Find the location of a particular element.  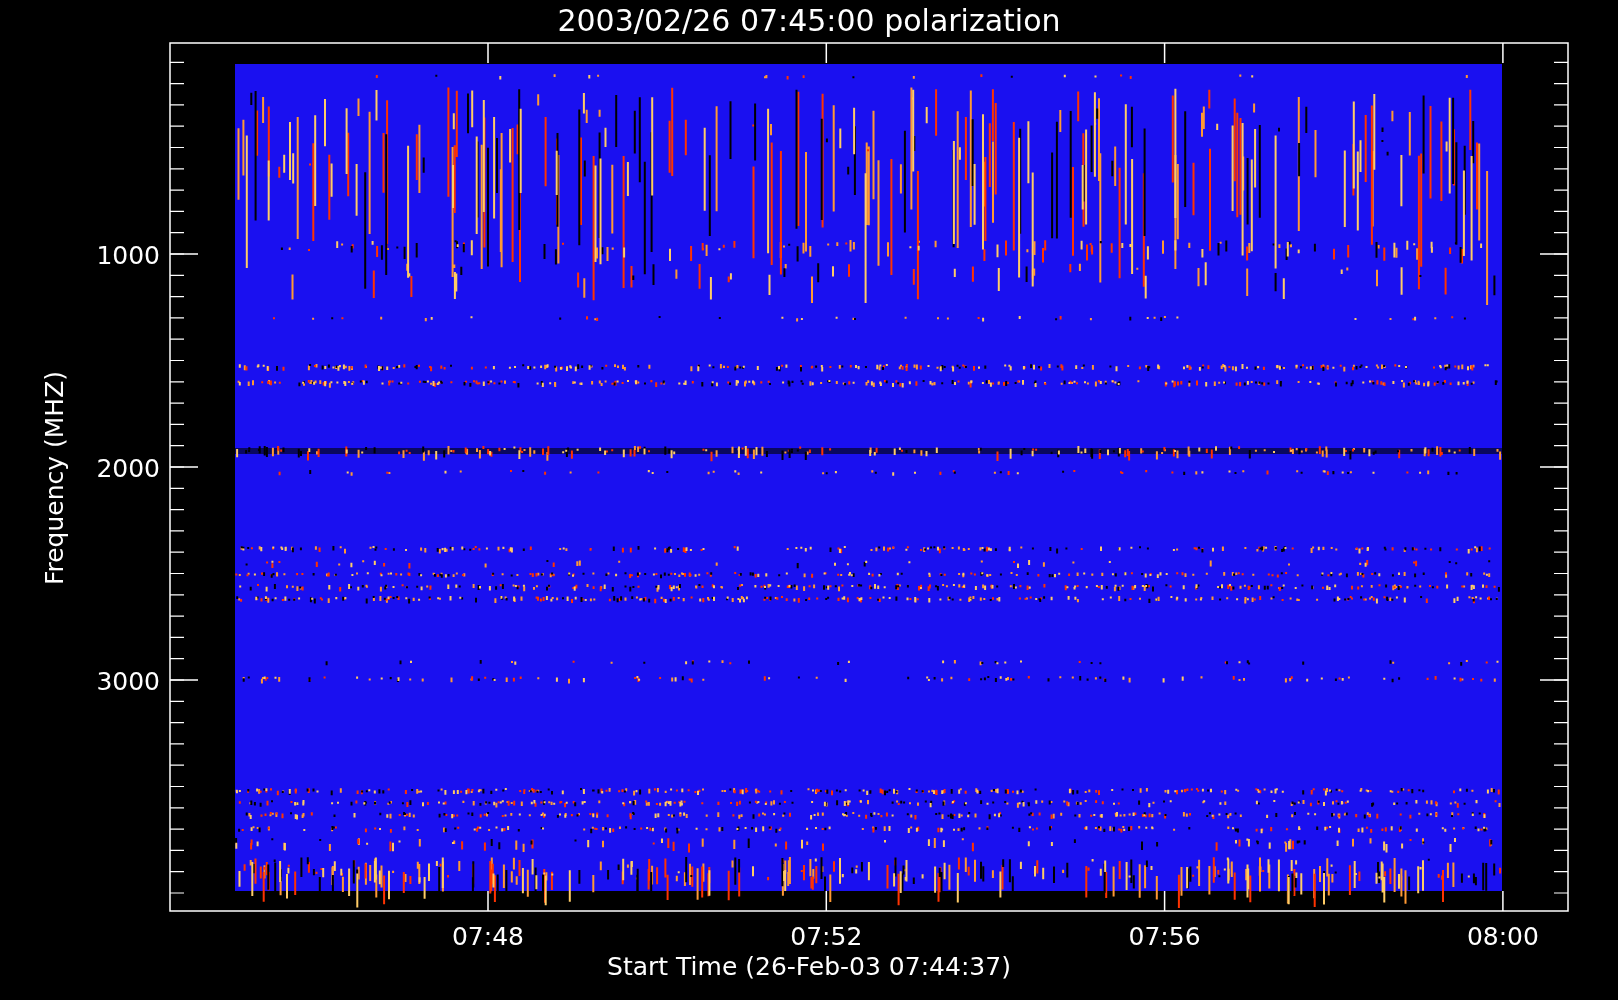

axis-tick-label: 07:48 is located at coordinates (488, 936).